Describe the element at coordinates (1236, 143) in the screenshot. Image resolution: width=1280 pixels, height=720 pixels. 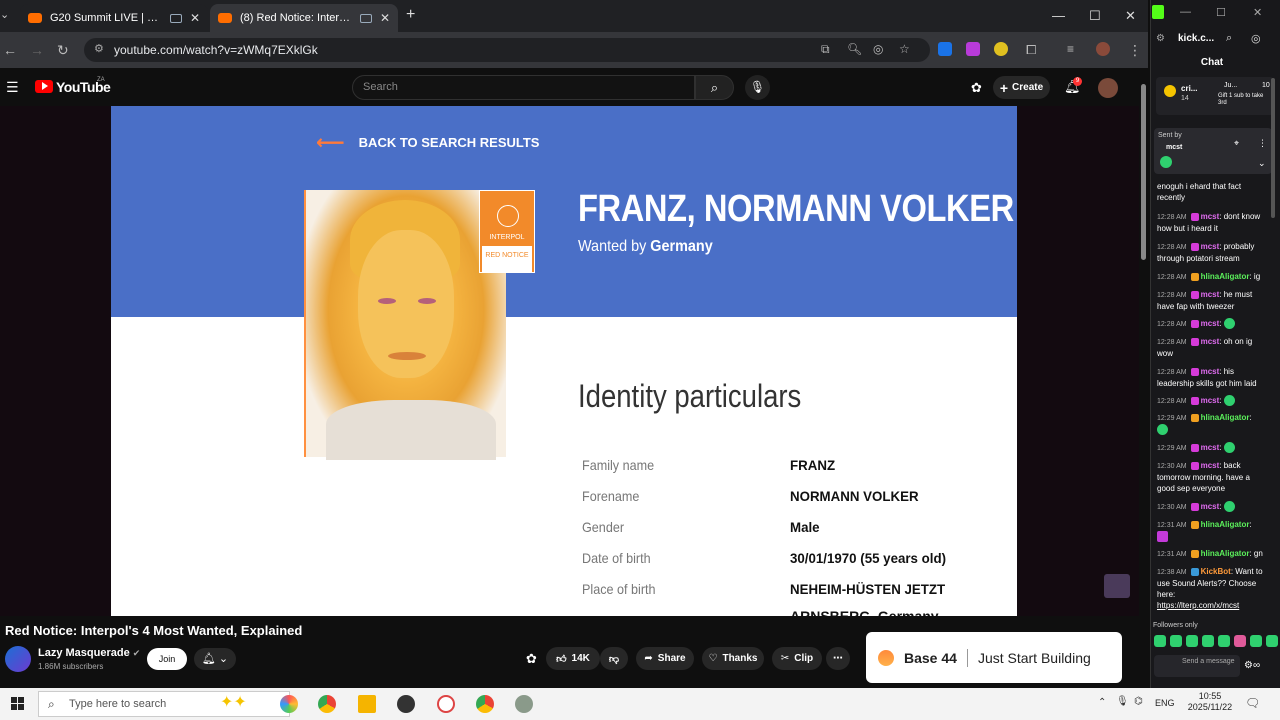
I see `pin-icon: ⌖` at that location.